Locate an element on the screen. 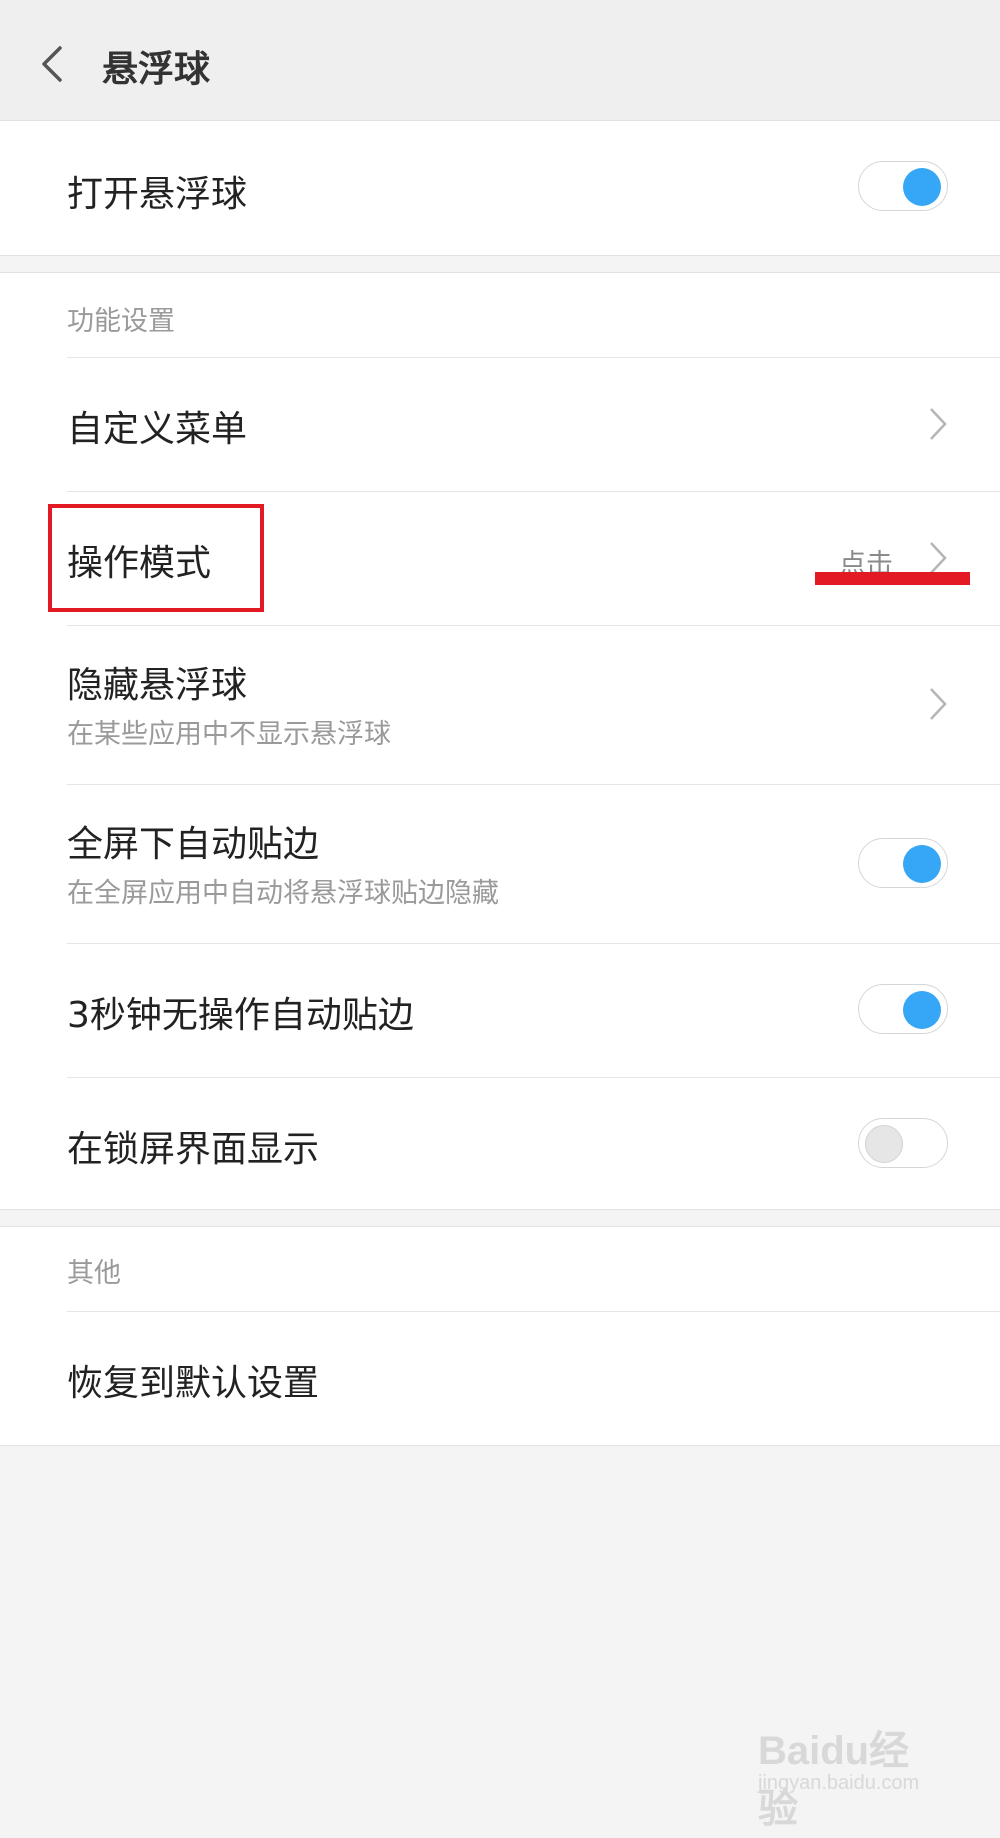  hide-floating-ball-subtitle: 在某些应用中不显示悬浮球 is located at coordinates (229, 734).